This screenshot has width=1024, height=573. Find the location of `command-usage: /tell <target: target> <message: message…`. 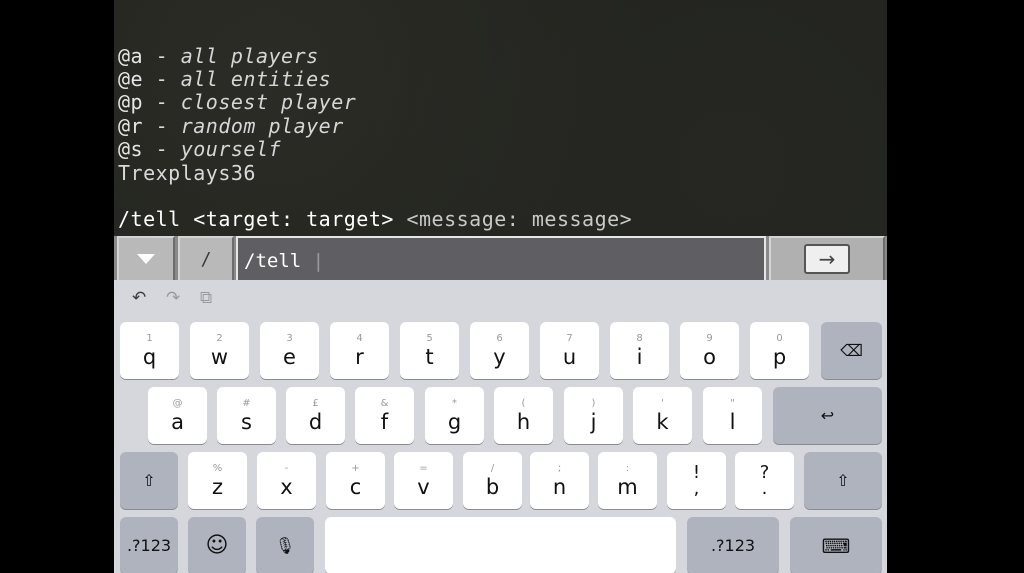

command-usage: /tell <target: target> <message: message… is located at coordinates (375, 219).